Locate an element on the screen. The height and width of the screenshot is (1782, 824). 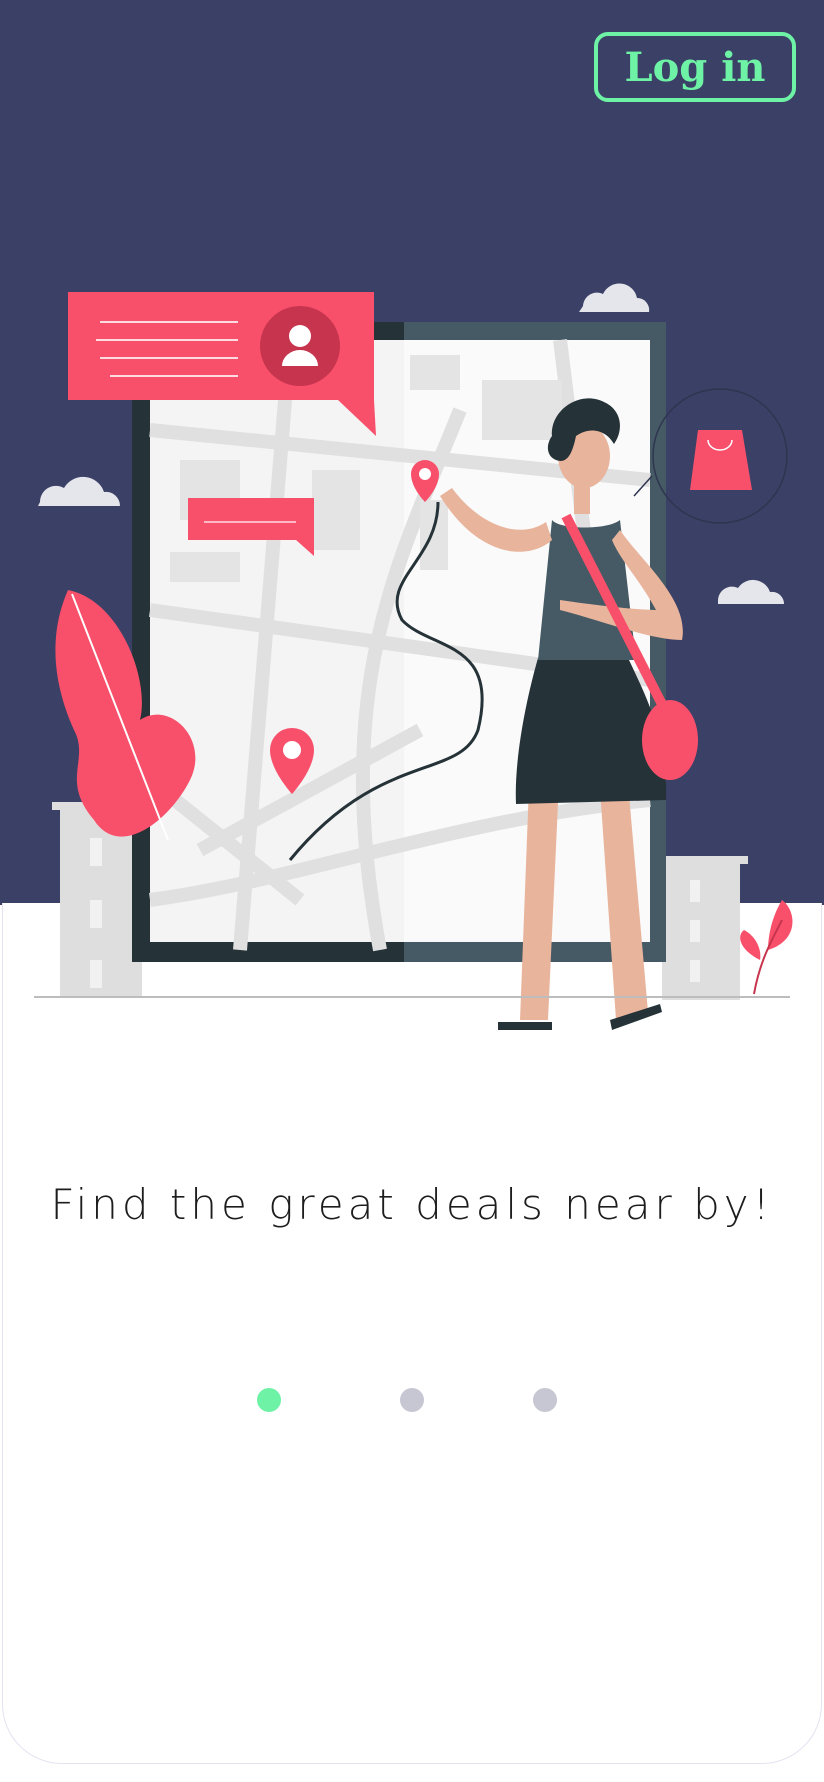
onboarding-tagline: Find the great deals near by! is located at coordinates (412, 1204).